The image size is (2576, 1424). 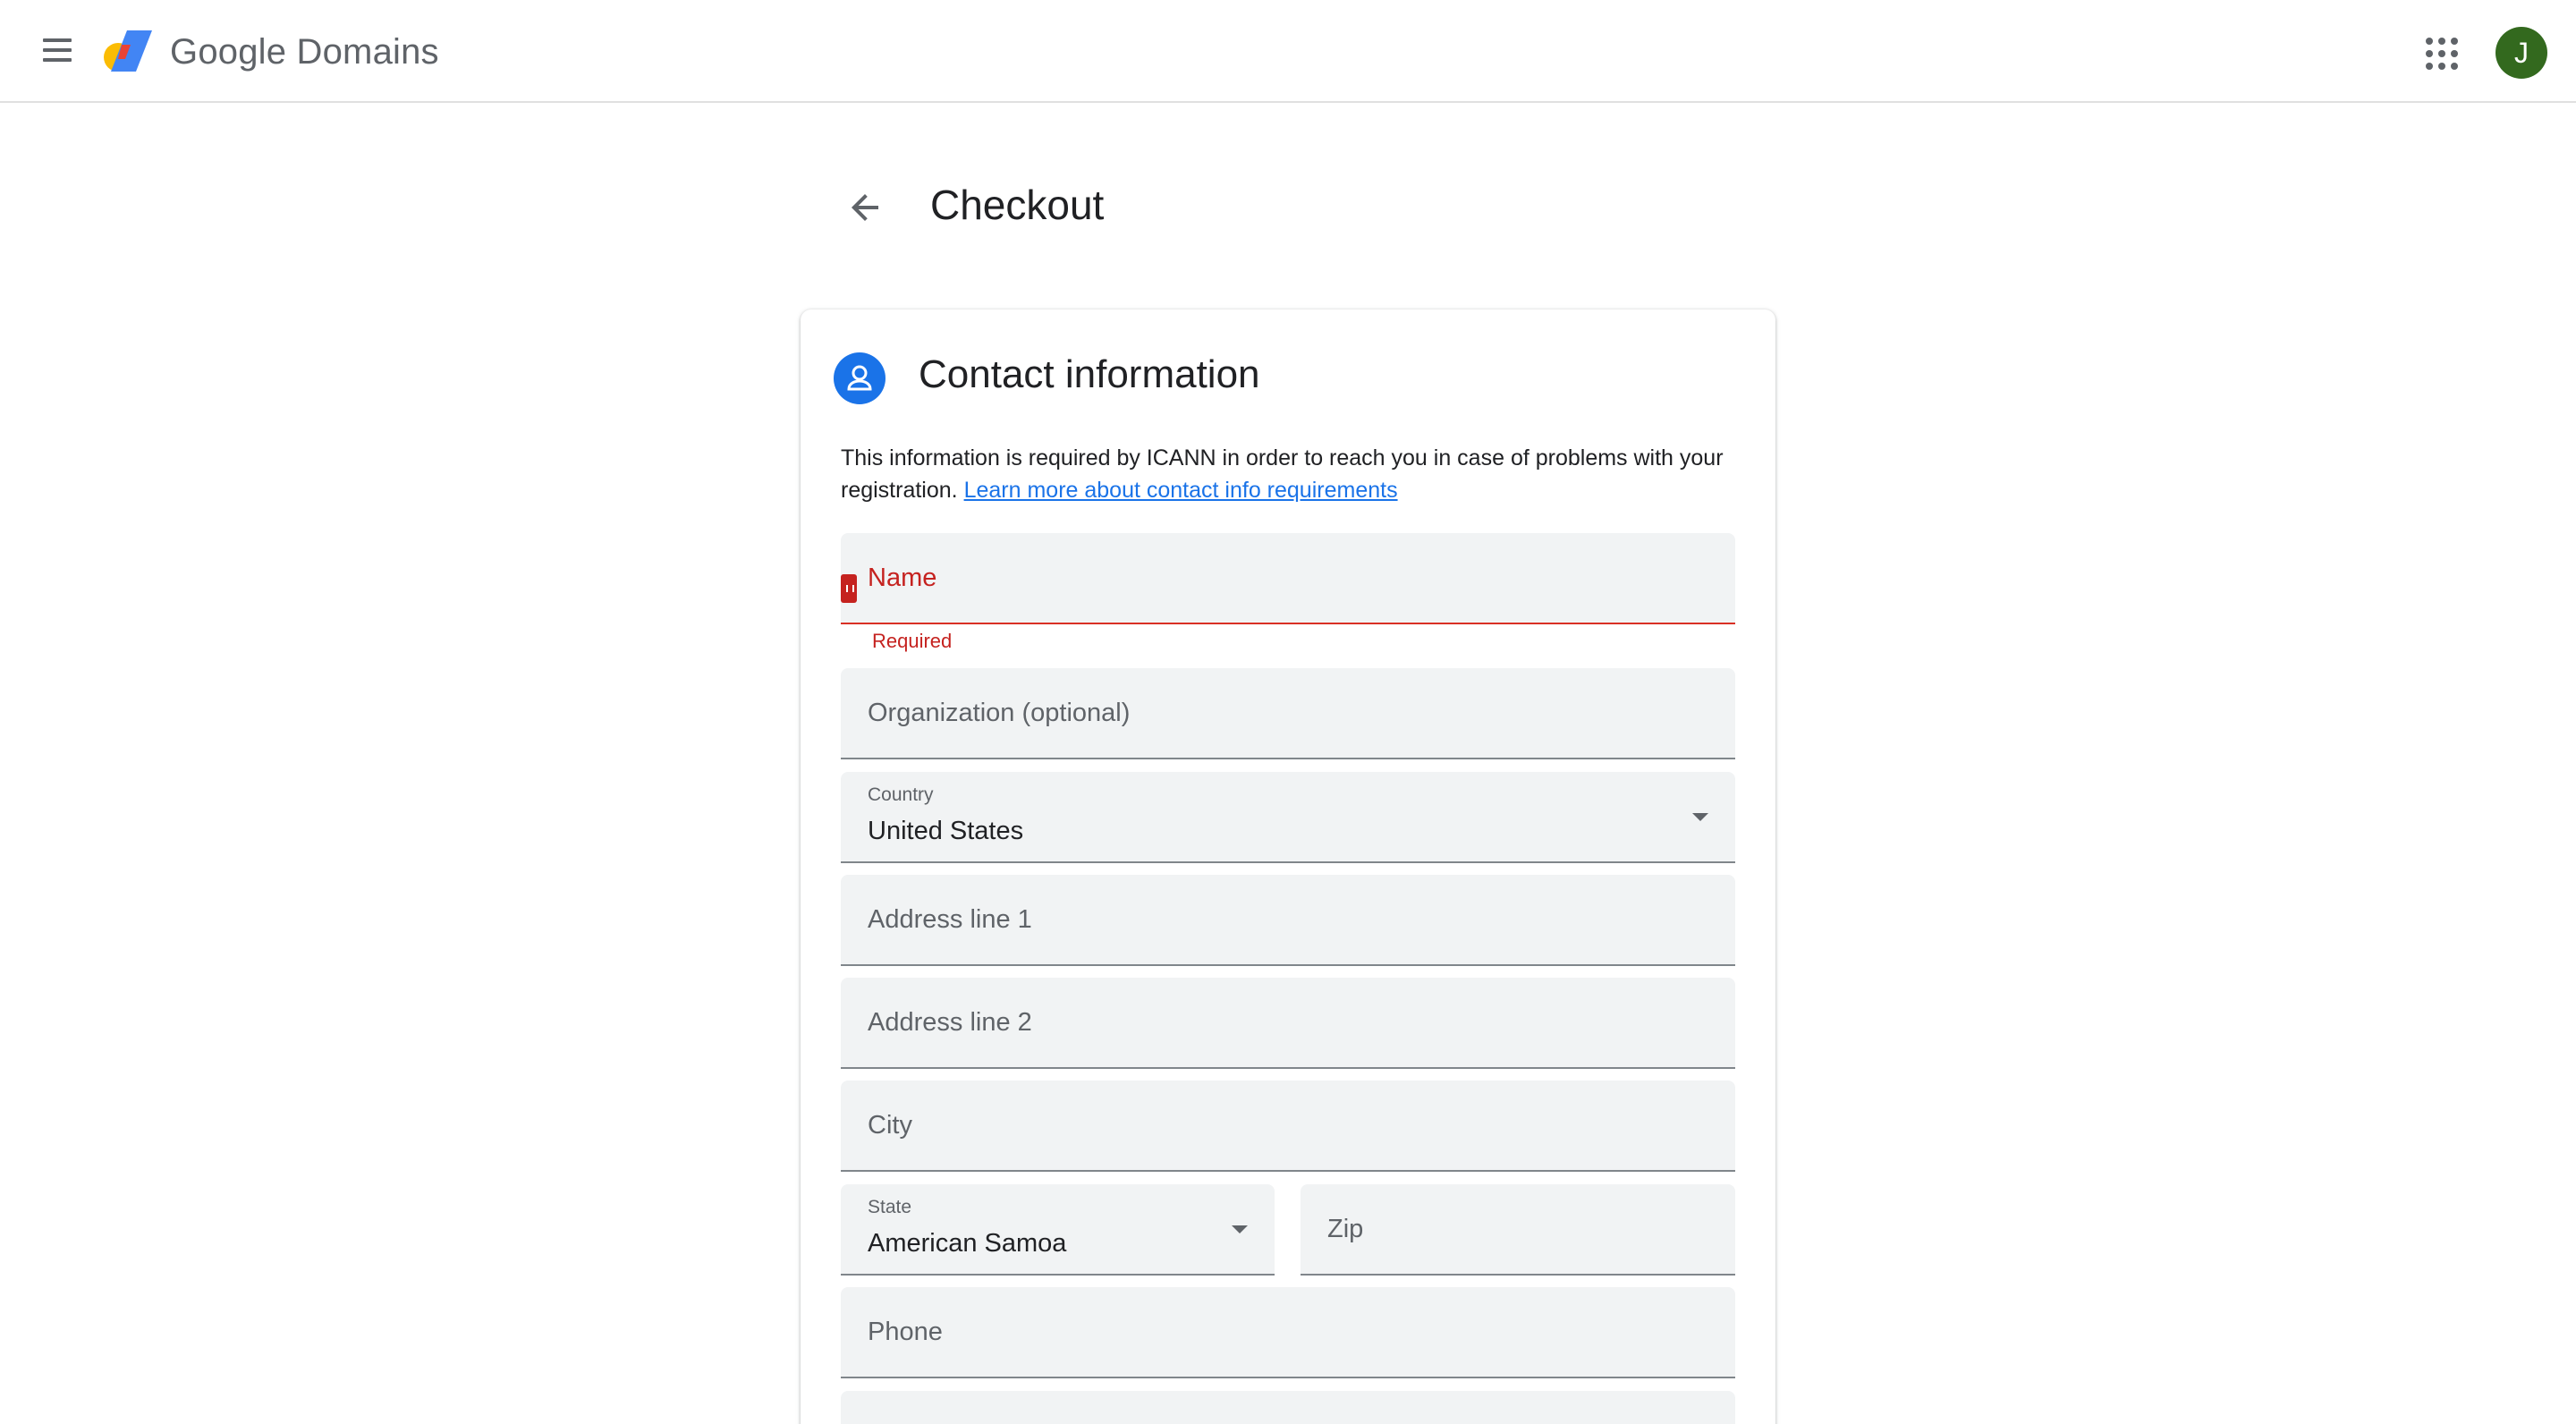 What do you see at coordinates (1288, 1407) in the screenshot?
I see `next-field-partial` at bounding box center [1288, 1407].